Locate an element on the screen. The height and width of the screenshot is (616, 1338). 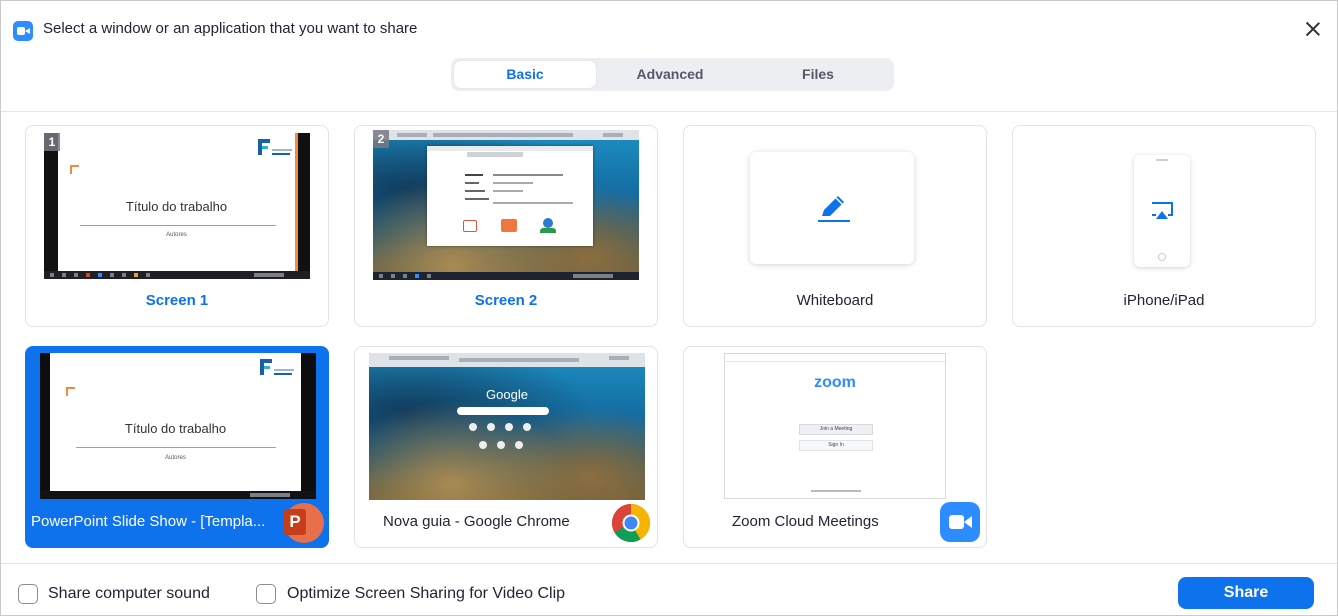
powerpoint-thumbnail: Título do trabalho Autores is located at coordinates (178, 426).